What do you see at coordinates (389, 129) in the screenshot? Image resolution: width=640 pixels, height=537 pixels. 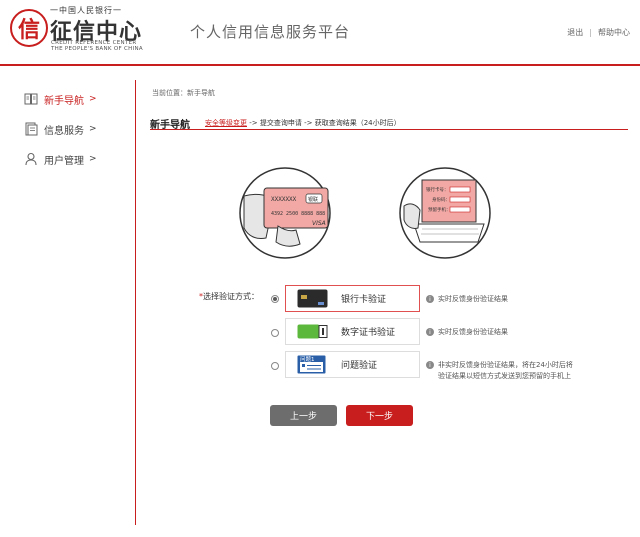 I see `title-divider` at bounding box center [389, 129].